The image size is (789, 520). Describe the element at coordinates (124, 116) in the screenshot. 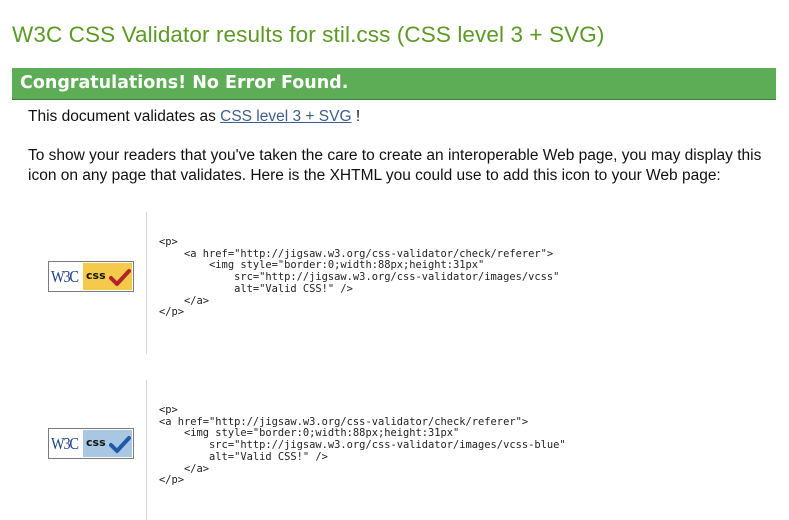

I see `validation-prefix: This document validates as` at that location.